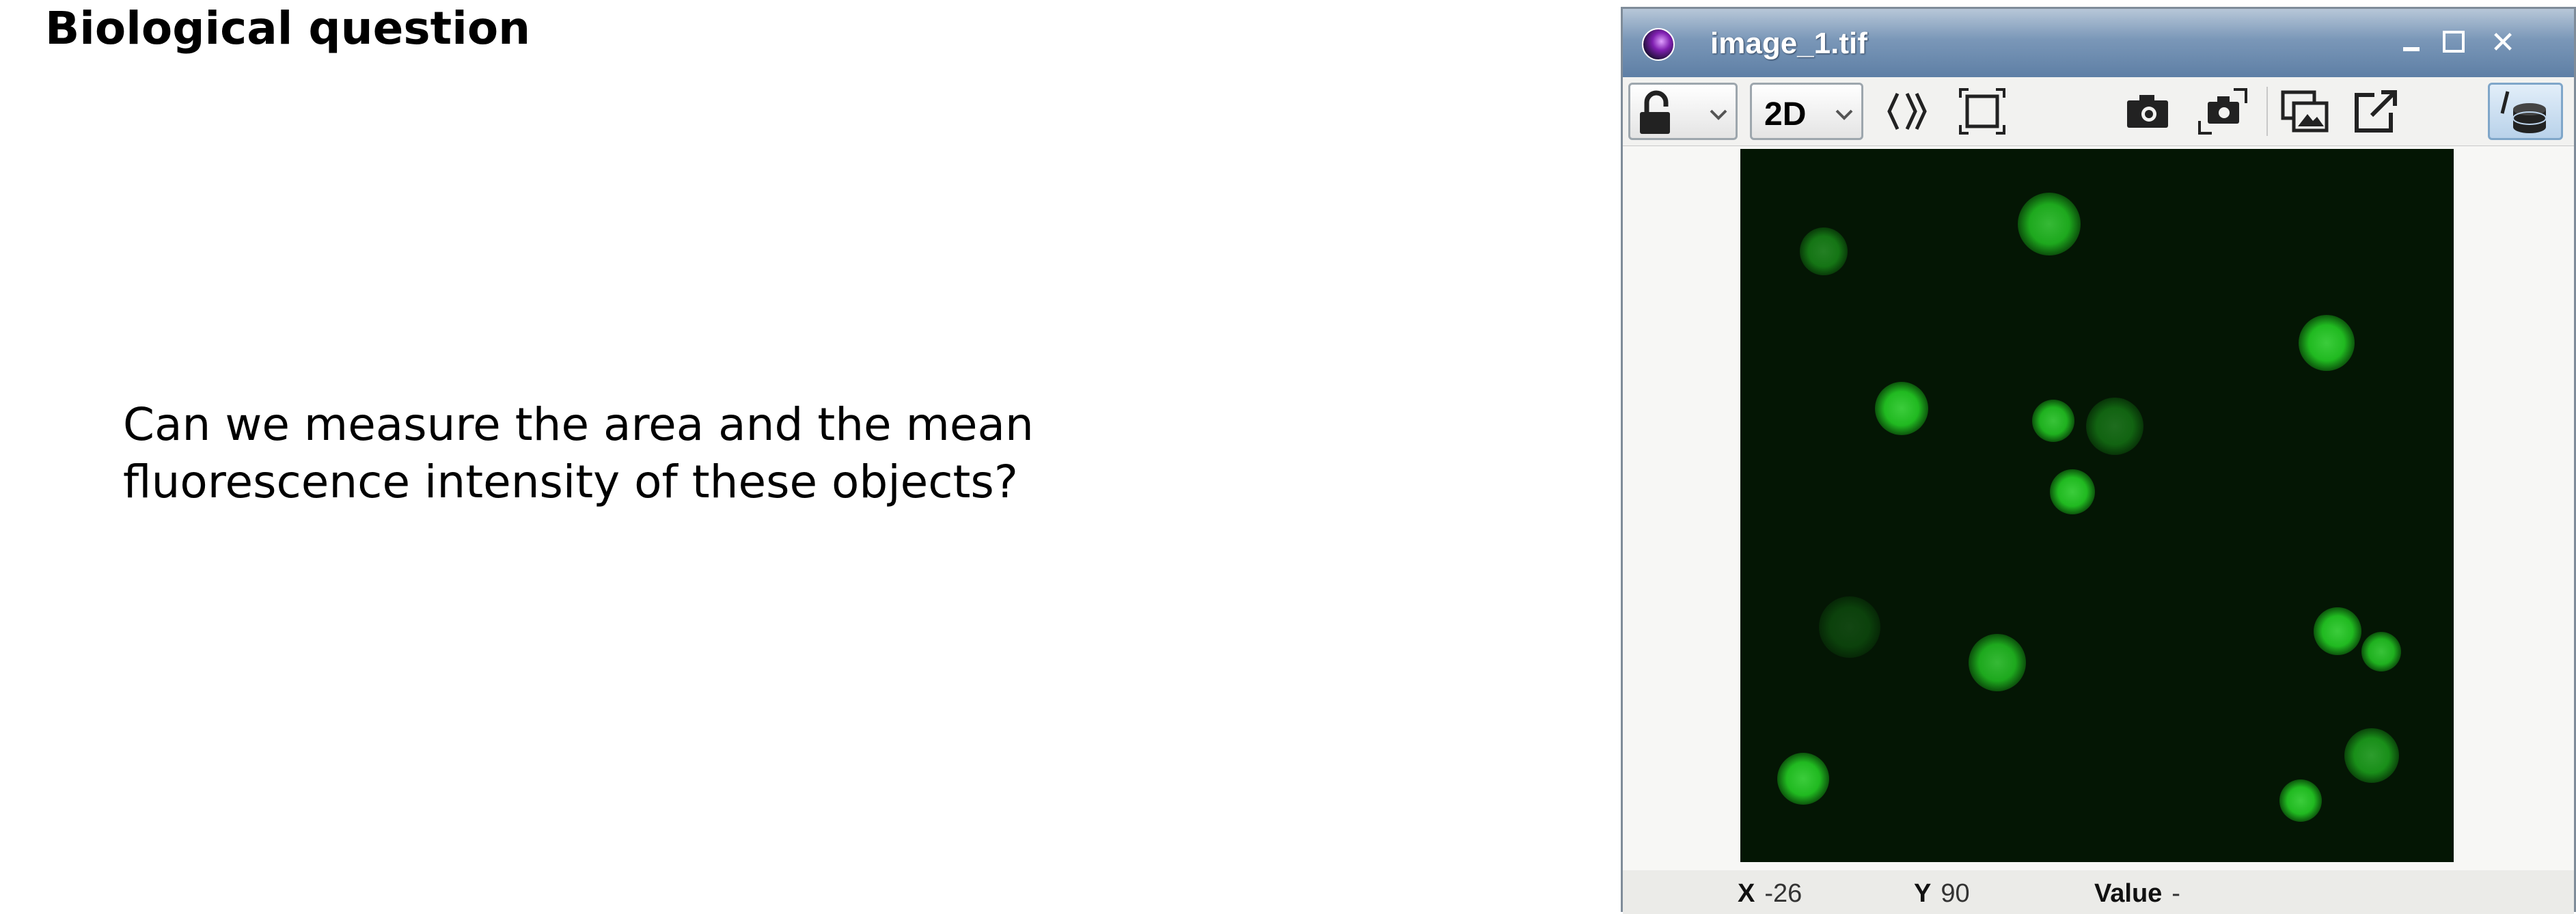  What do you see at coordinates (1907, 111) in the screenshot?
I see `zoom-step-icon` at bounding box center [1907, 111].